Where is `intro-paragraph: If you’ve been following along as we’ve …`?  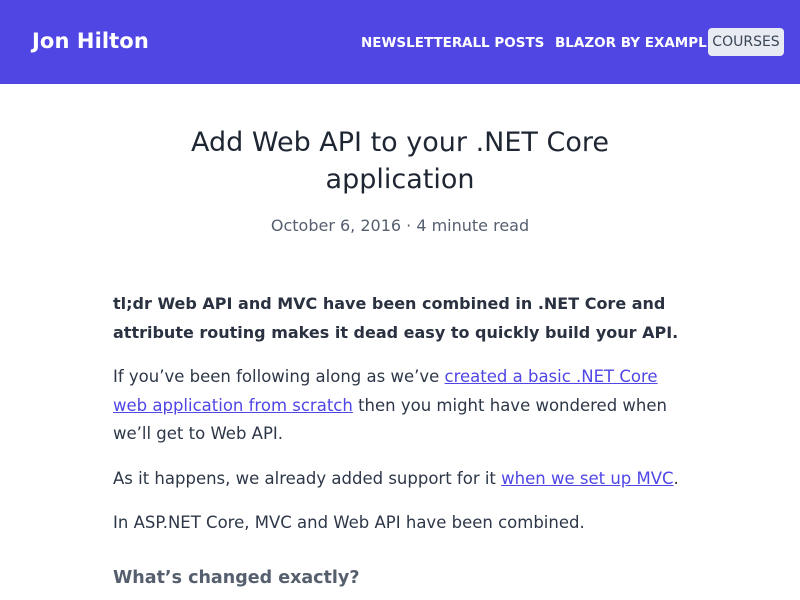
intro-paragraph: If you’ve been following along as we’ve … is located at coordinates (403, 406).